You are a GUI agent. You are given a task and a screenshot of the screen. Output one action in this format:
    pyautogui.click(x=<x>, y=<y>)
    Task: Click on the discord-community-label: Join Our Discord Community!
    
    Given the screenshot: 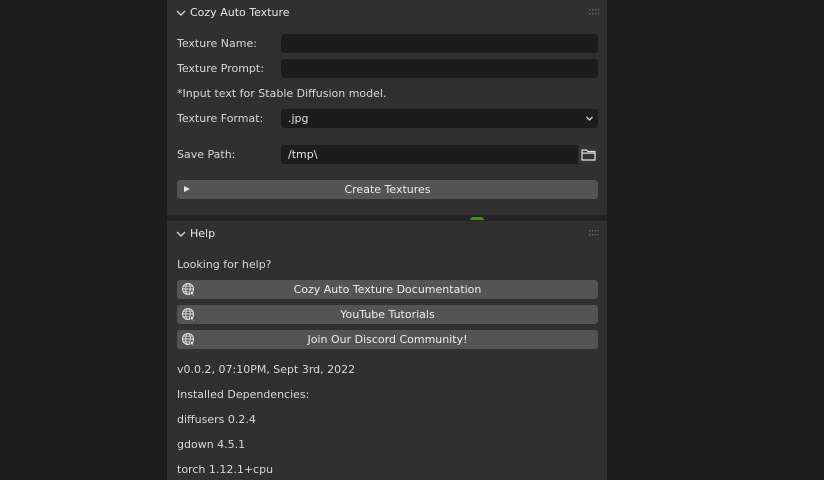 What is the action you would take?
    pyautogui.click(x=387, y=339)
    